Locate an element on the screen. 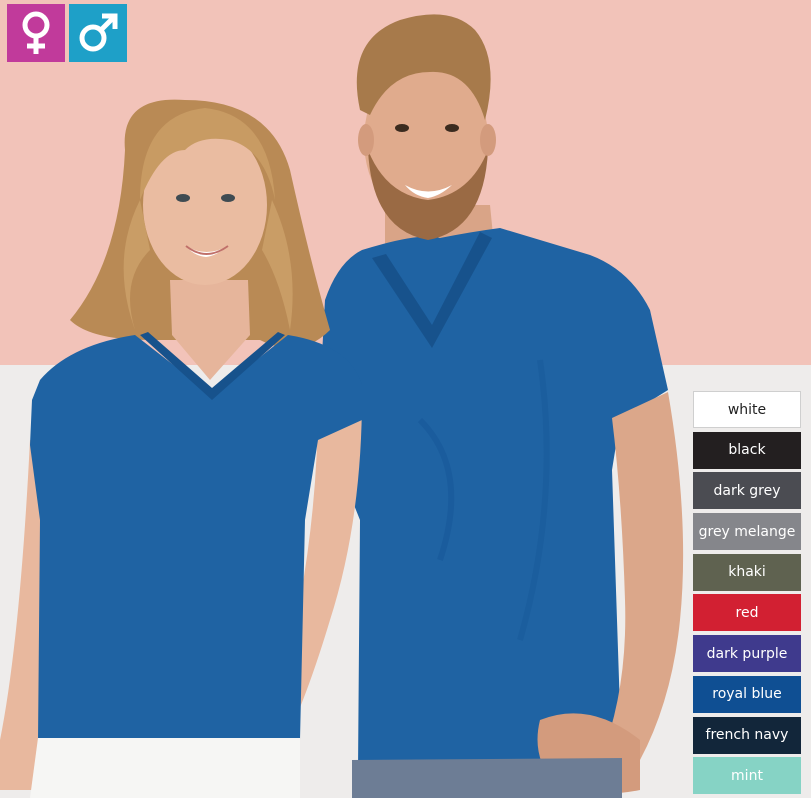  male-symbol-icon is located at coordinates (98, 32).